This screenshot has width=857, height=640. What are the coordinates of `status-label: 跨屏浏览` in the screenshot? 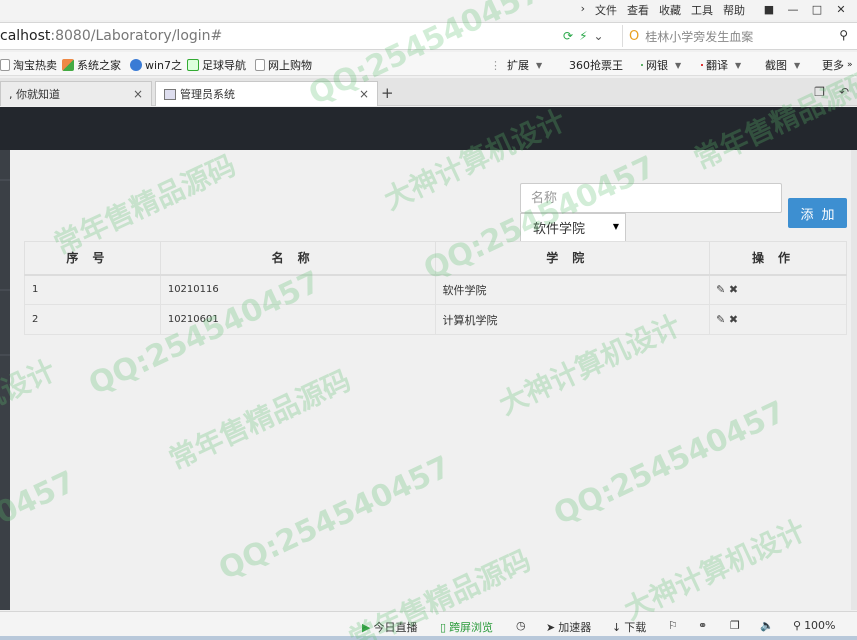 It's located at (471, 627).